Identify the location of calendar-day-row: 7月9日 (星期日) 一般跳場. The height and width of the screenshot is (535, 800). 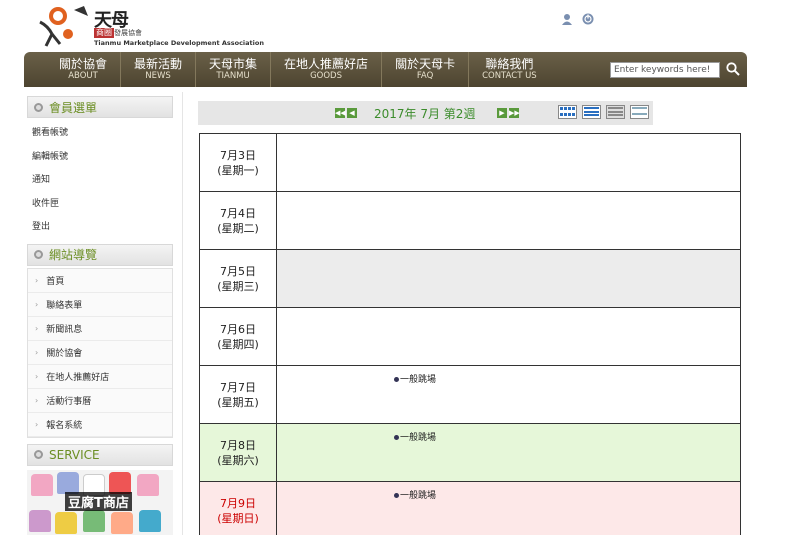
(470, 508).